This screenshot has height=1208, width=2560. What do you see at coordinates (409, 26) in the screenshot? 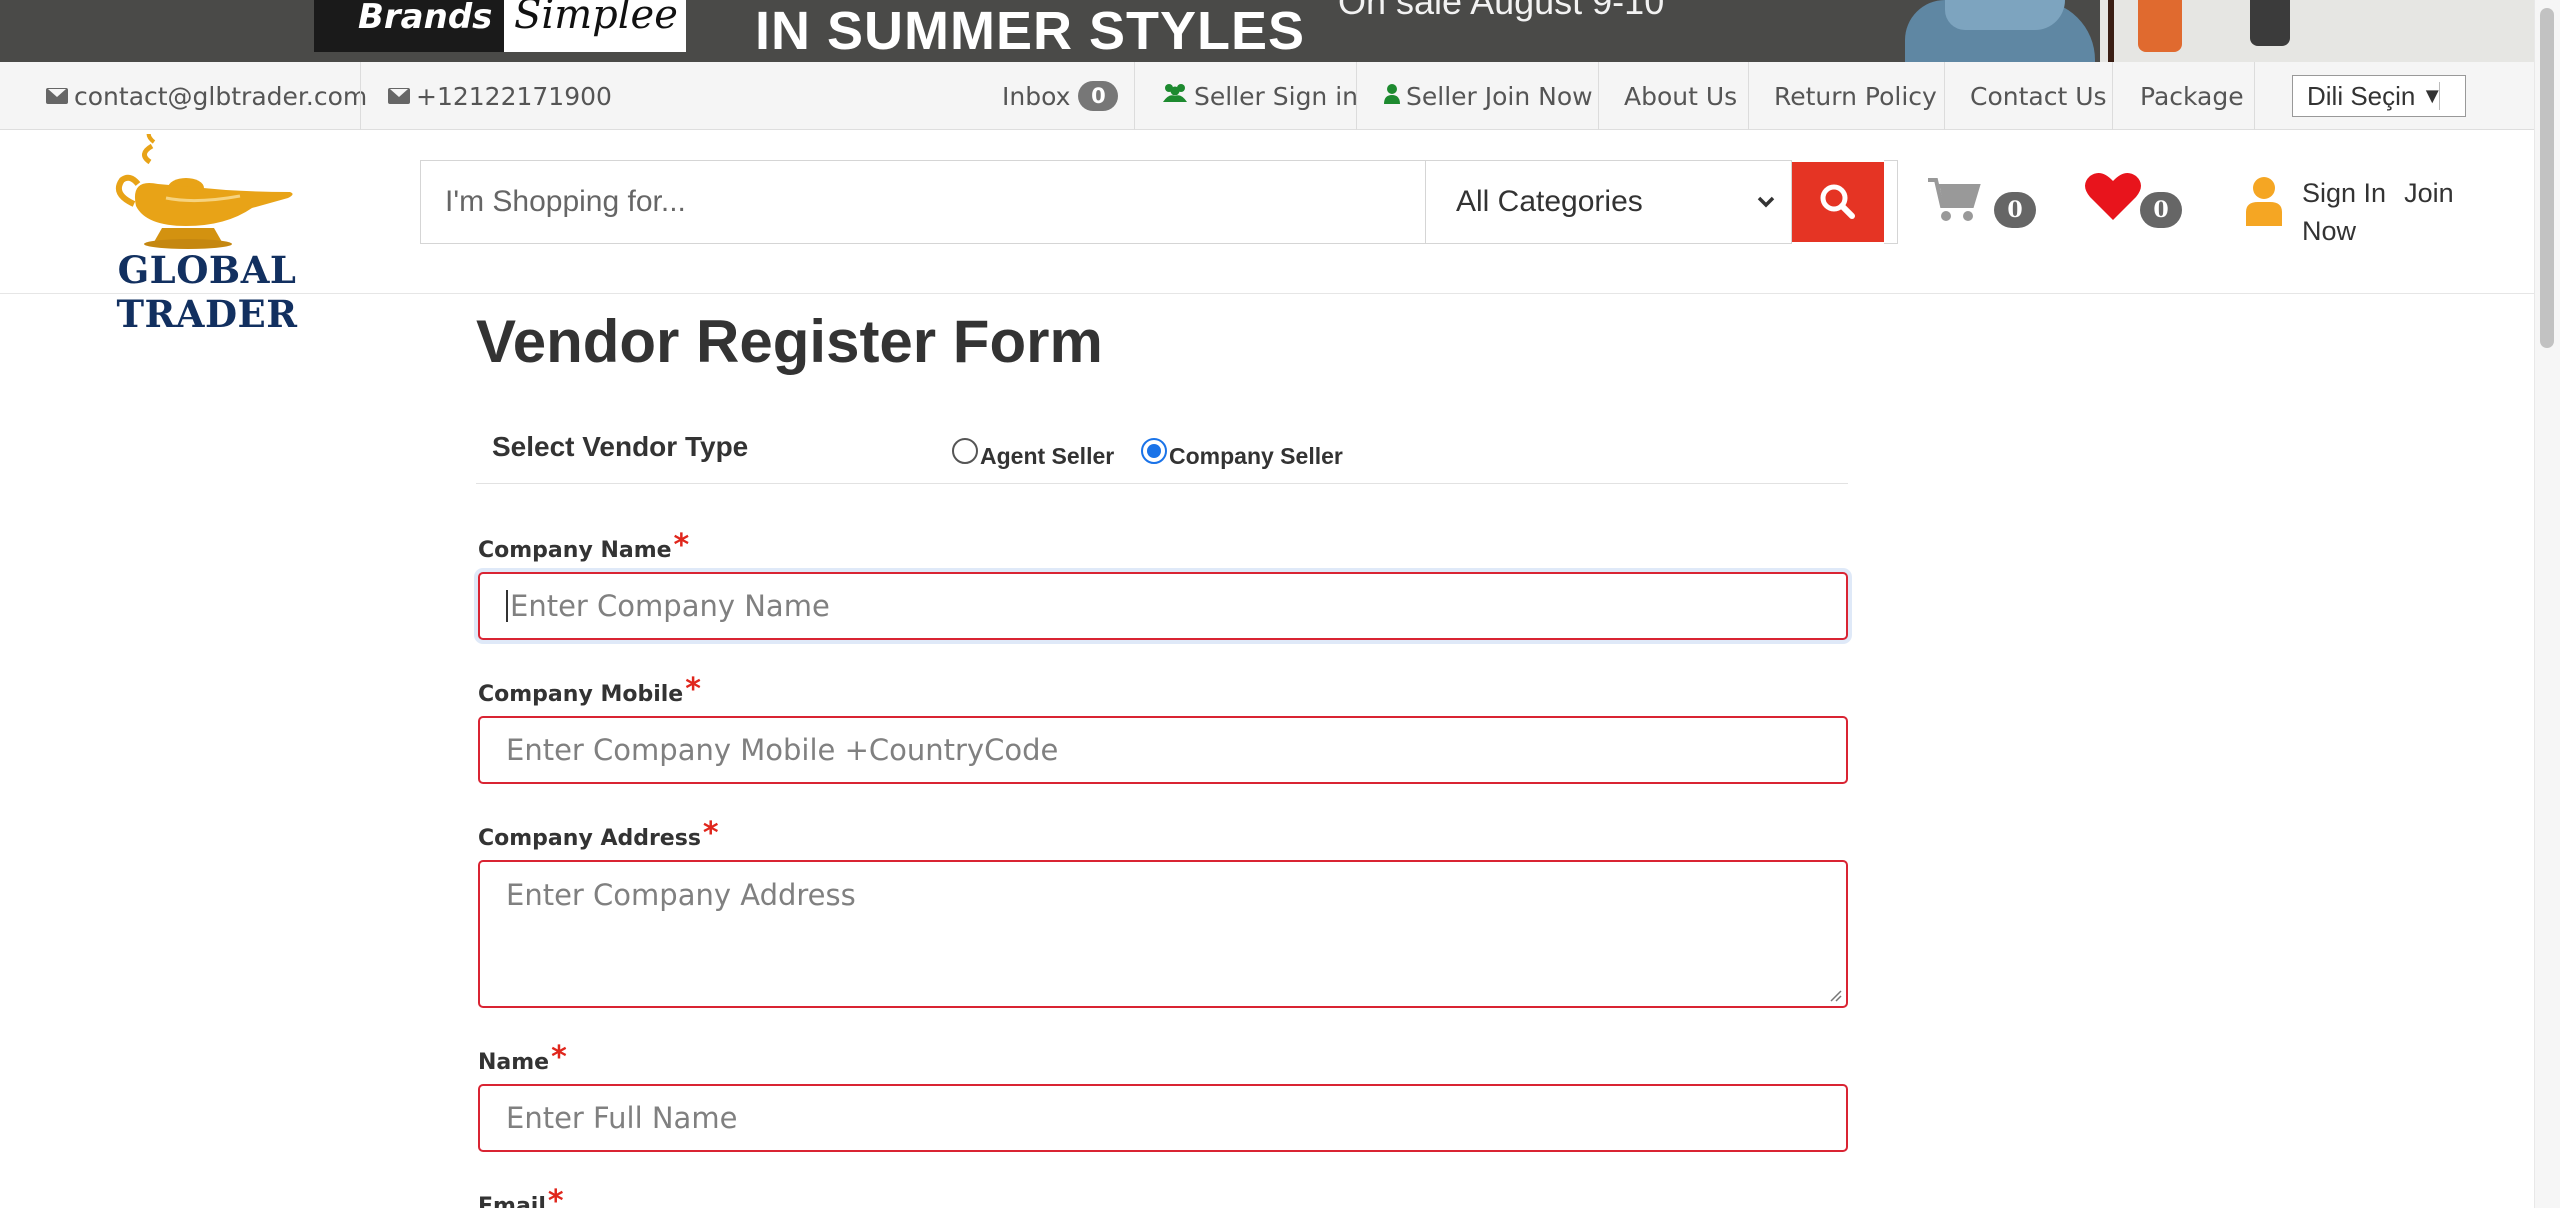
I see `banner-brand-brands: Brands` at bounding box center [409, 26].